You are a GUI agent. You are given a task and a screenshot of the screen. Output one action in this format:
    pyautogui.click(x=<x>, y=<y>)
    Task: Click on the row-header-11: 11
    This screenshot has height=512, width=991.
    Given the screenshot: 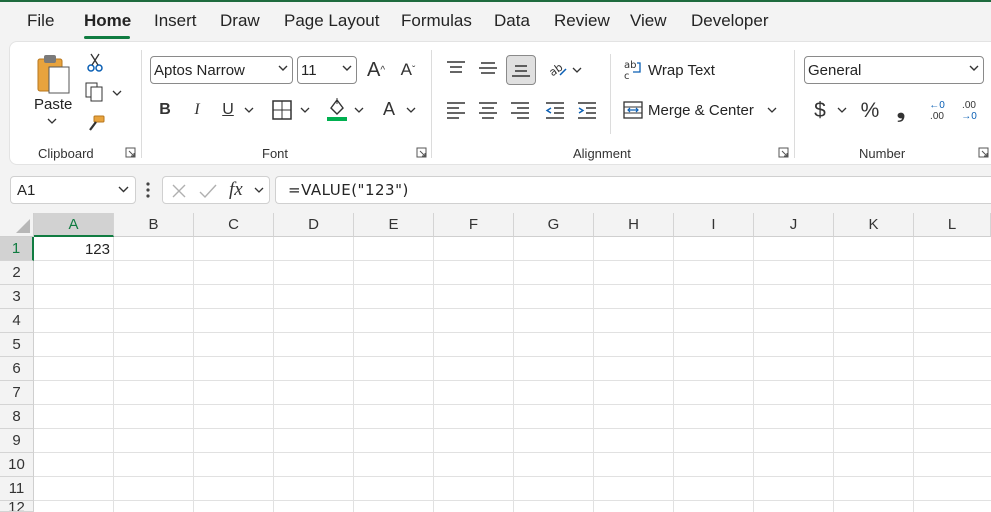 What is the action you would take?
    pyautogui.click(x=17, y=489)
    